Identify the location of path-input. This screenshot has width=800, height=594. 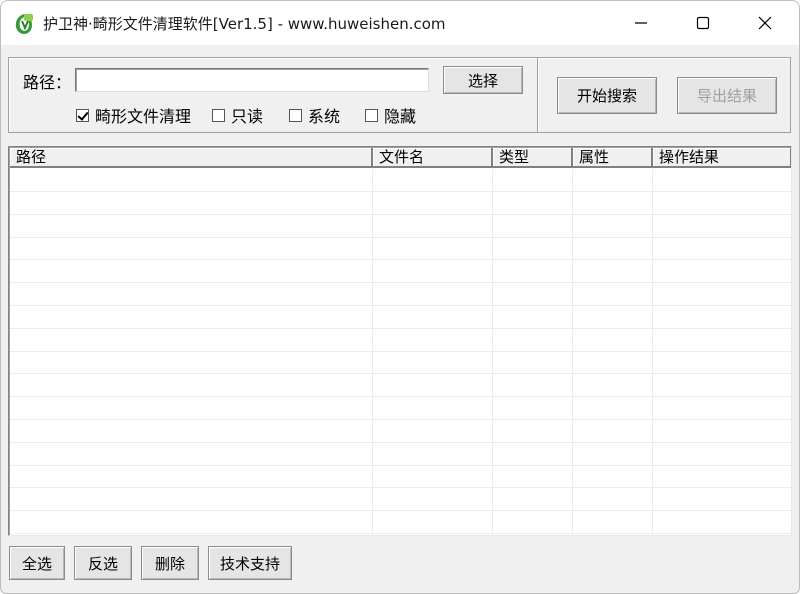
(252, 80).